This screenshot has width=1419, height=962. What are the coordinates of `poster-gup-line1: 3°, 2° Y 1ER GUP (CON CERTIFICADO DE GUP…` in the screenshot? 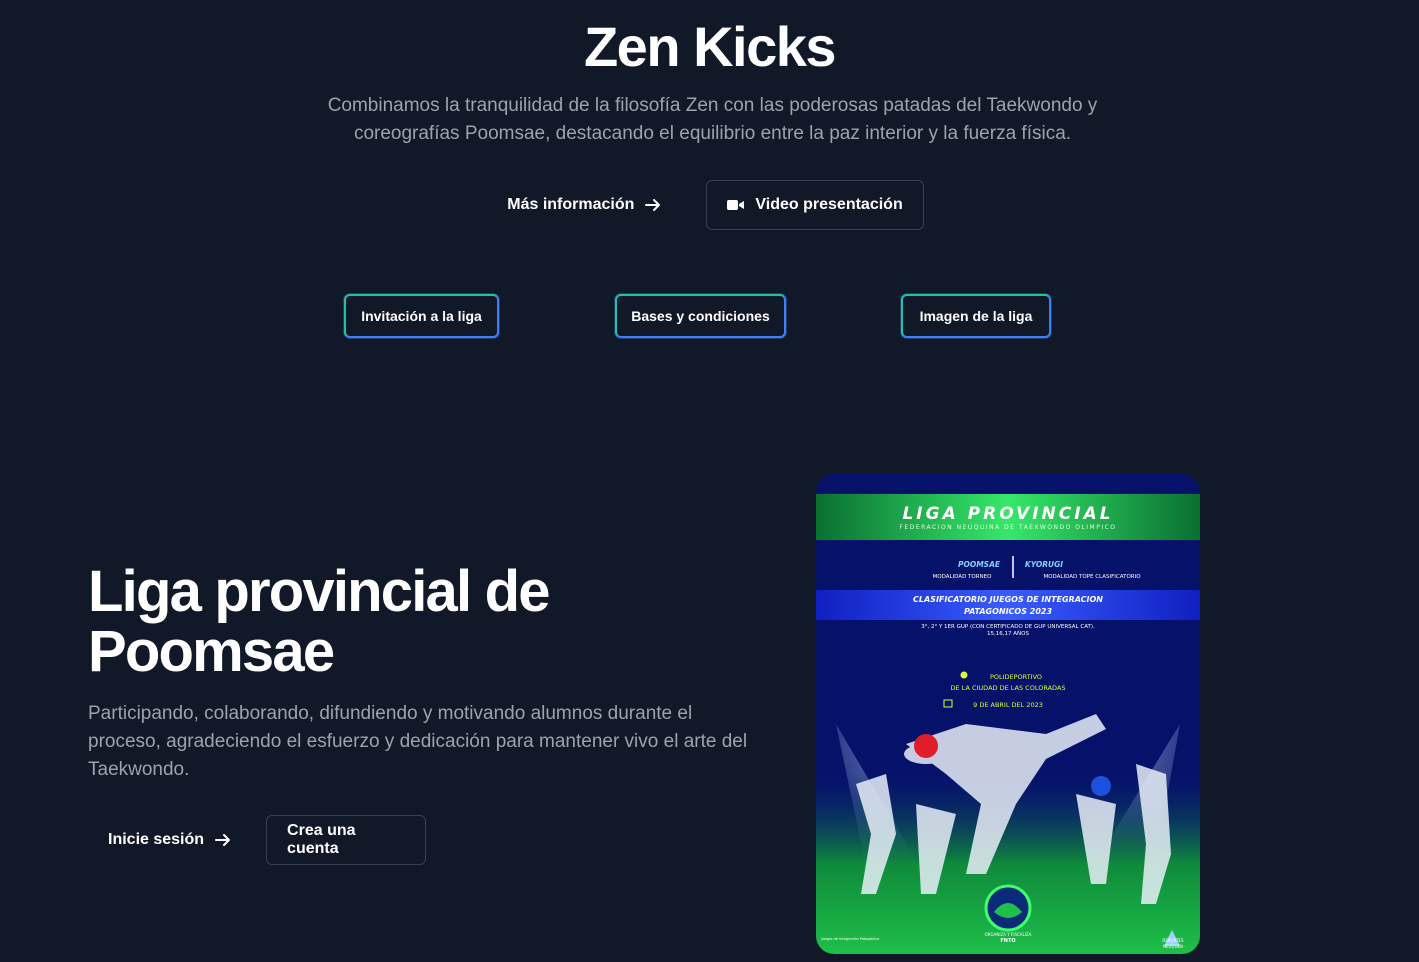 It's located at (1008, 627).